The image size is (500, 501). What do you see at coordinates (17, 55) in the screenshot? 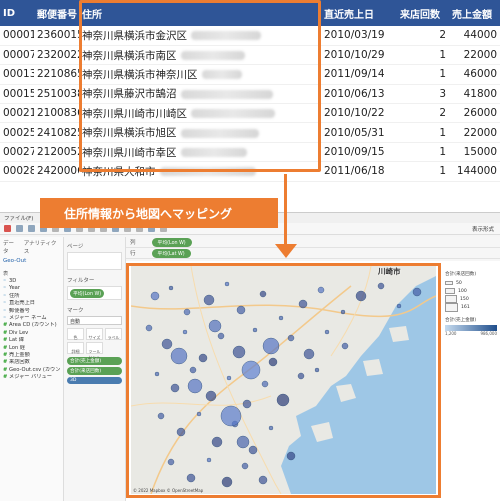
I see `cell-id: 00007` at bounding box center [17, 55].